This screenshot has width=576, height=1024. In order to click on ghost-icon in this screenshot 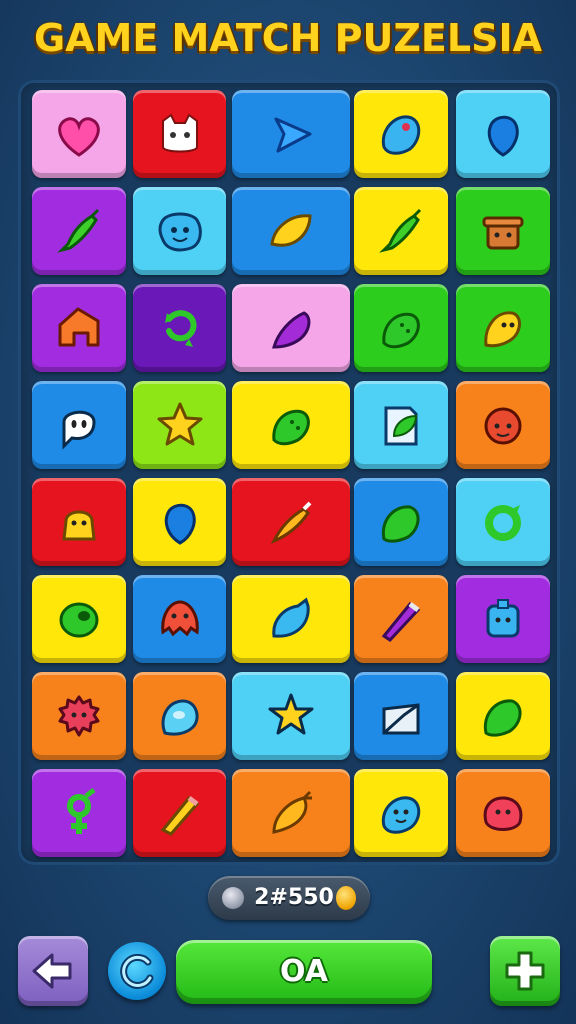, I will do `click(79, 430)`.